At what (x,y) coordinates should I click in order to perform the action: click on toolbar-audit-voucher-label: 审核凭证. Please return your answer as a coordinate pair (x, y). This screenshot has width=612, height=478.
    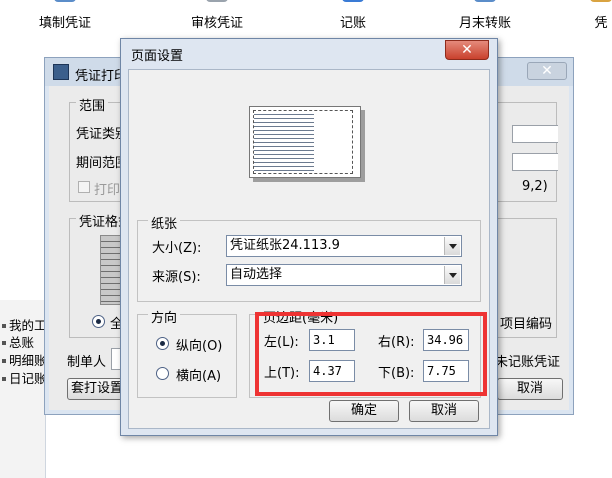
    Looking at the image, I should click on (216, 23).